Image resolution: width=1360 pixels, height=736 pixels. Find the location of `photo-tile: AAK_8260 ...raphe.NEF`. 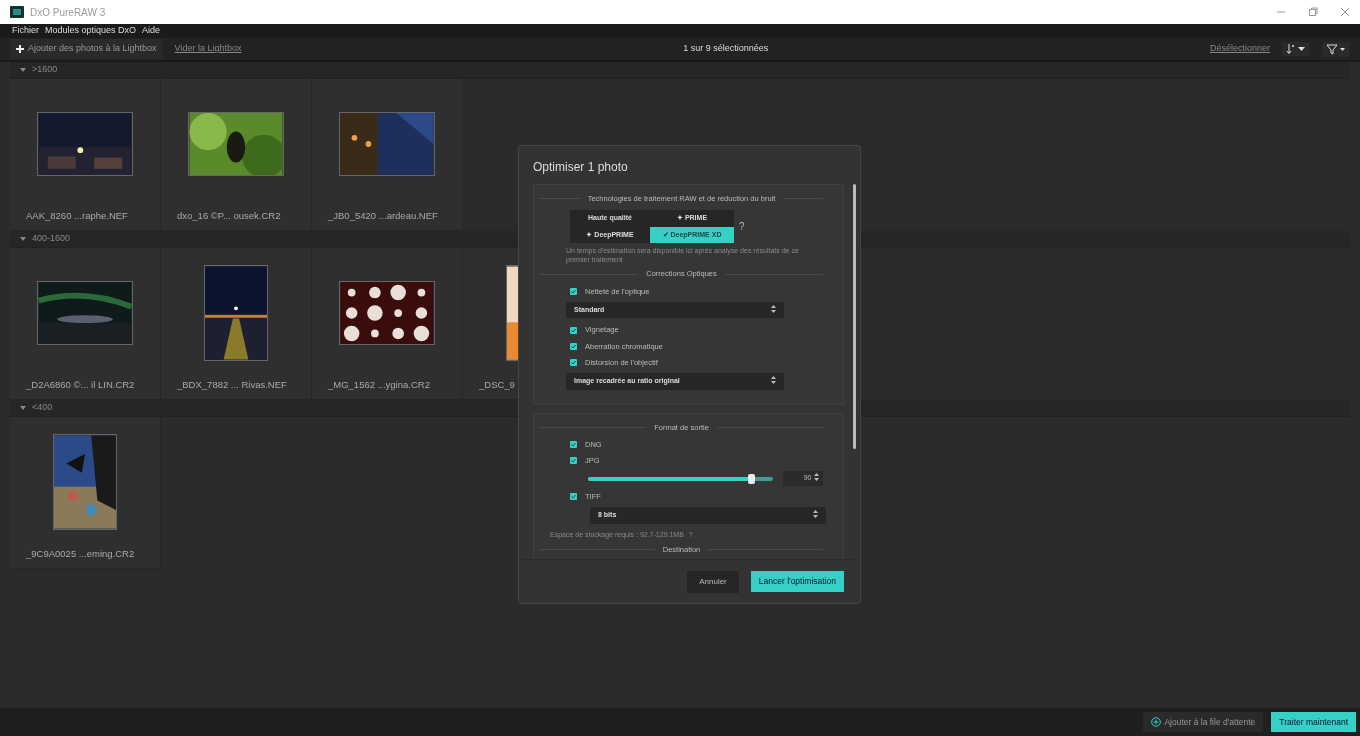

photo-tile: AAK_8260 ...raphe.NEF is located at coordinates (85, 155).